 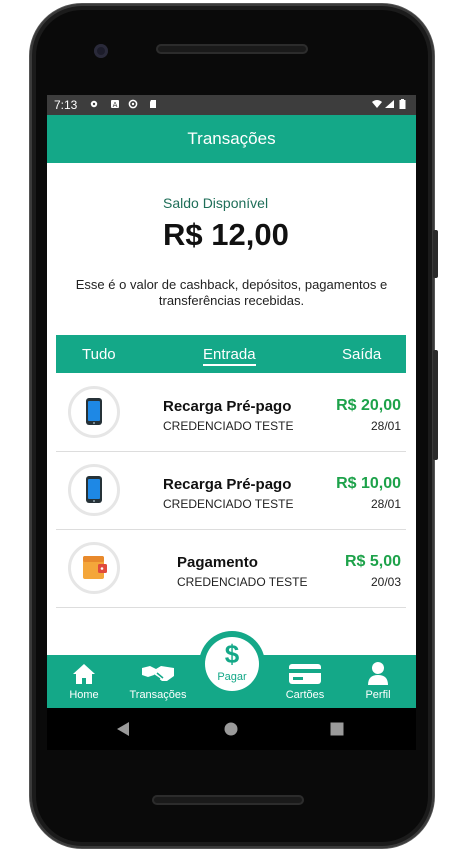 I want to click on status-bar: 7:13 A, so click(x=231, y=105).